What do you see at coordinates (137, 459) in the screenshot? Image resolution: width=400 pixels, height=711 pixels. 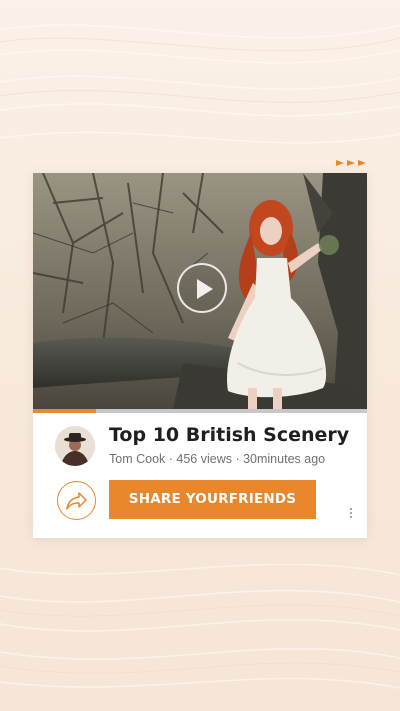 I see `channel-name: Tom Cook` at bounding box center [137, 459].